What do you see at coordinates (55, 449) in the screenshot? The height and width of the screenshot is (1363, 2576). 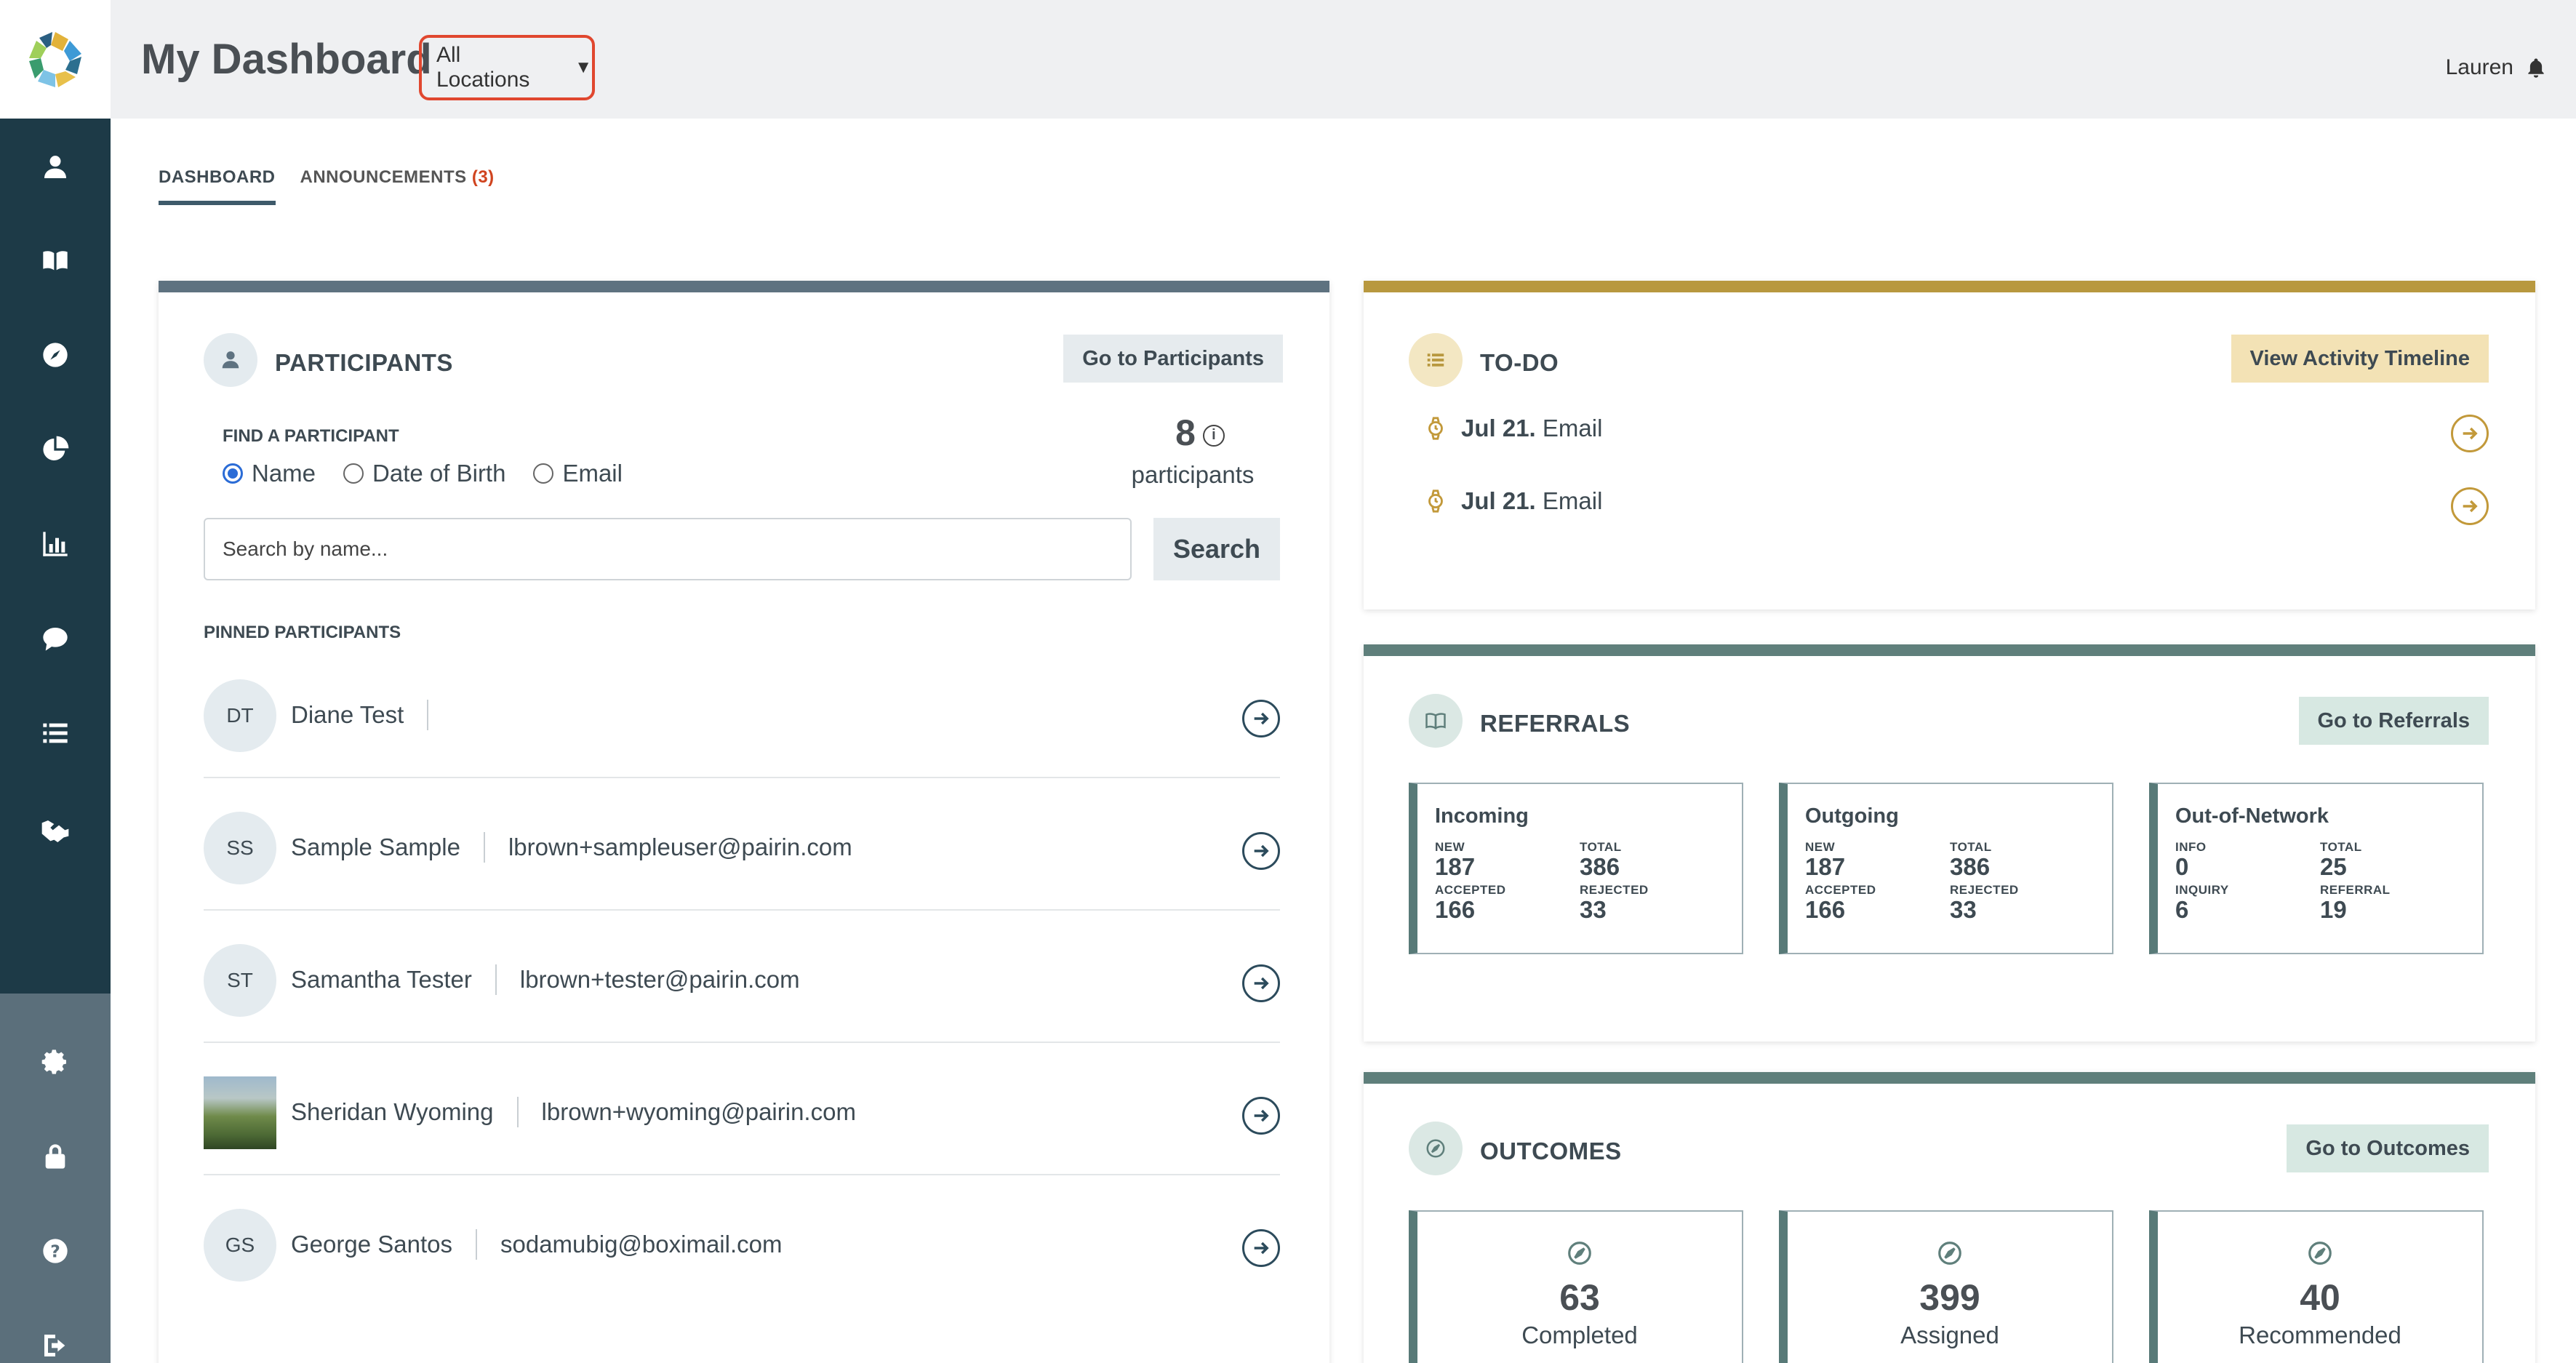 I see `nav-pie-chart-icon` at bounding box center [55, 449].